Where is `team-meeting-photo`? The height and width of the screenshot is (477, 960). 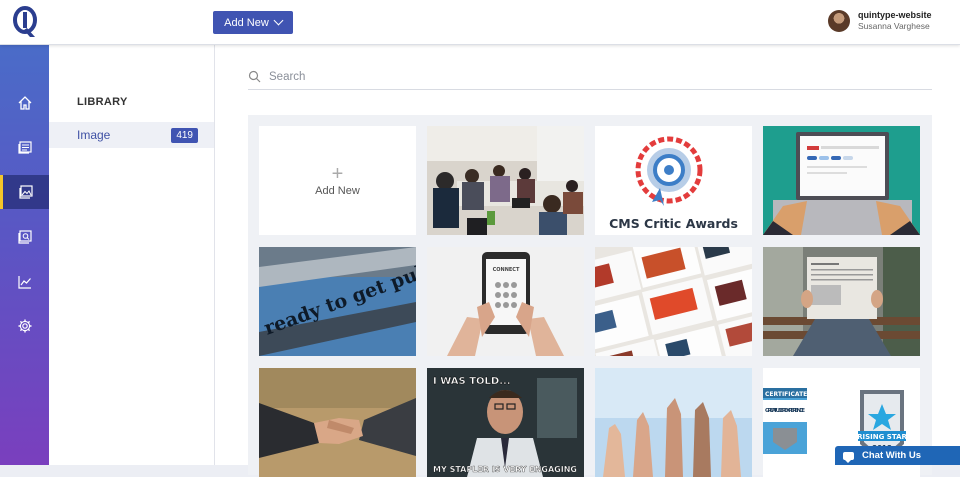 team-meeting-photo is located at coordinates (505, 180).